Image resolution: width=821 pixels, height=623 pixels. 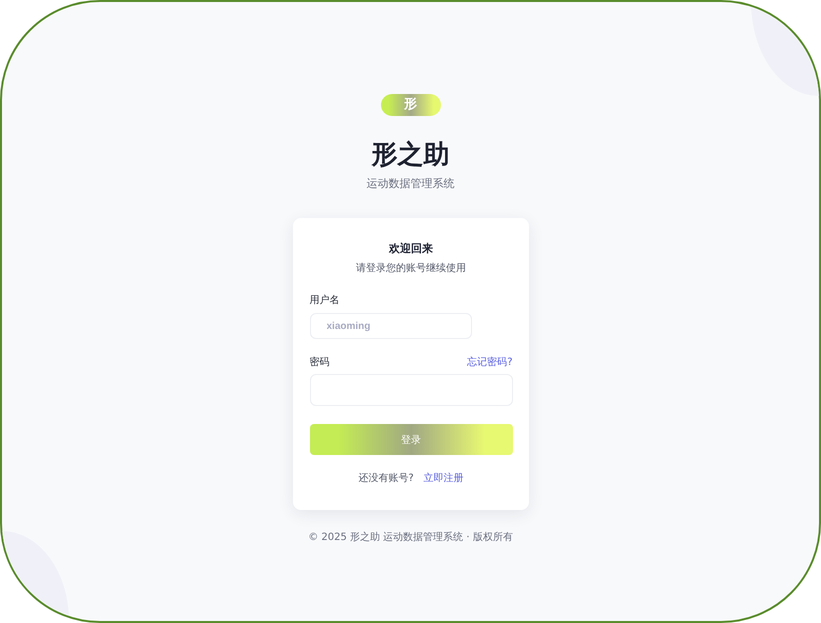 I want to click on field-label: 用户名, so click(x=325, y=301).